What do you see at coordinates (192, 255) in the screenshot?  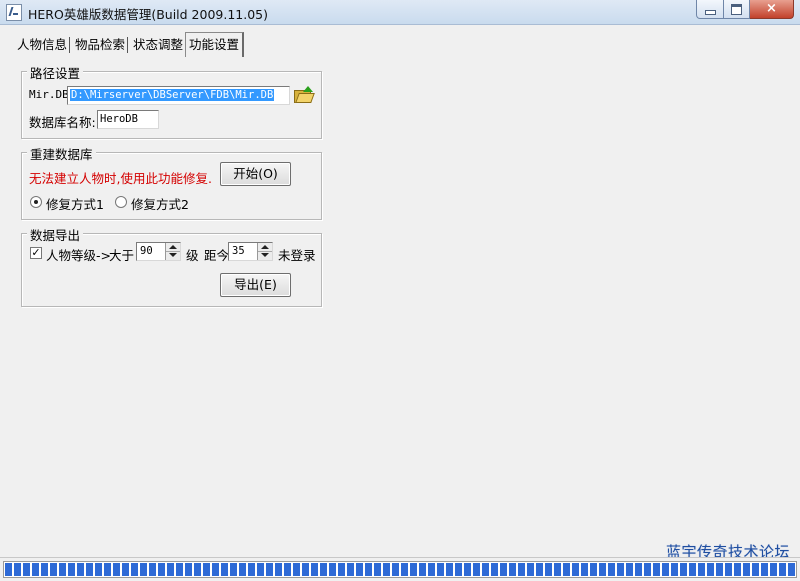 I see `level-unit-label: 级` at bounding box center [192, 255].